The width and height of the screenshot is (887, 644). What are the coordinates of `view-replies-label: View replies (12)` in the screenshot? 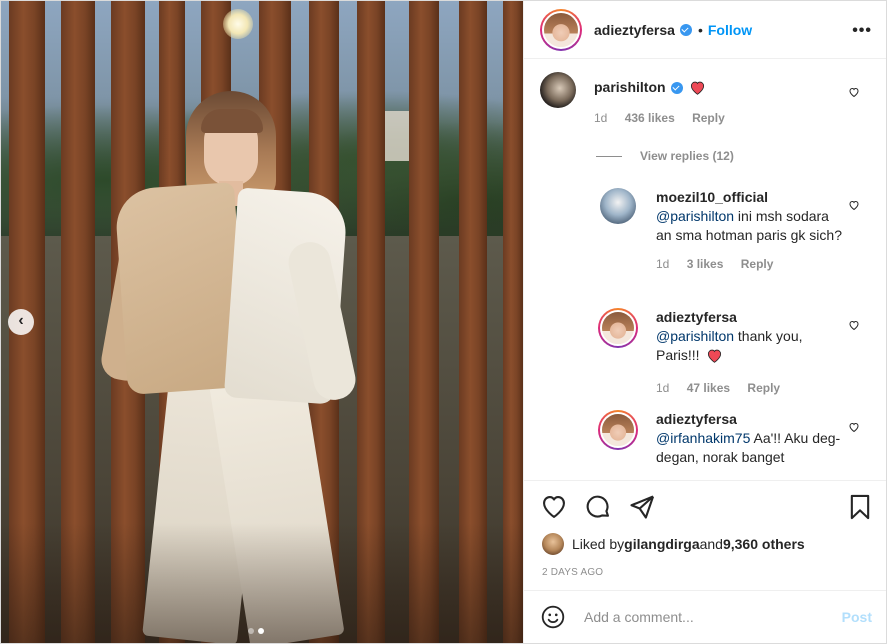 It's located at (687, 156).